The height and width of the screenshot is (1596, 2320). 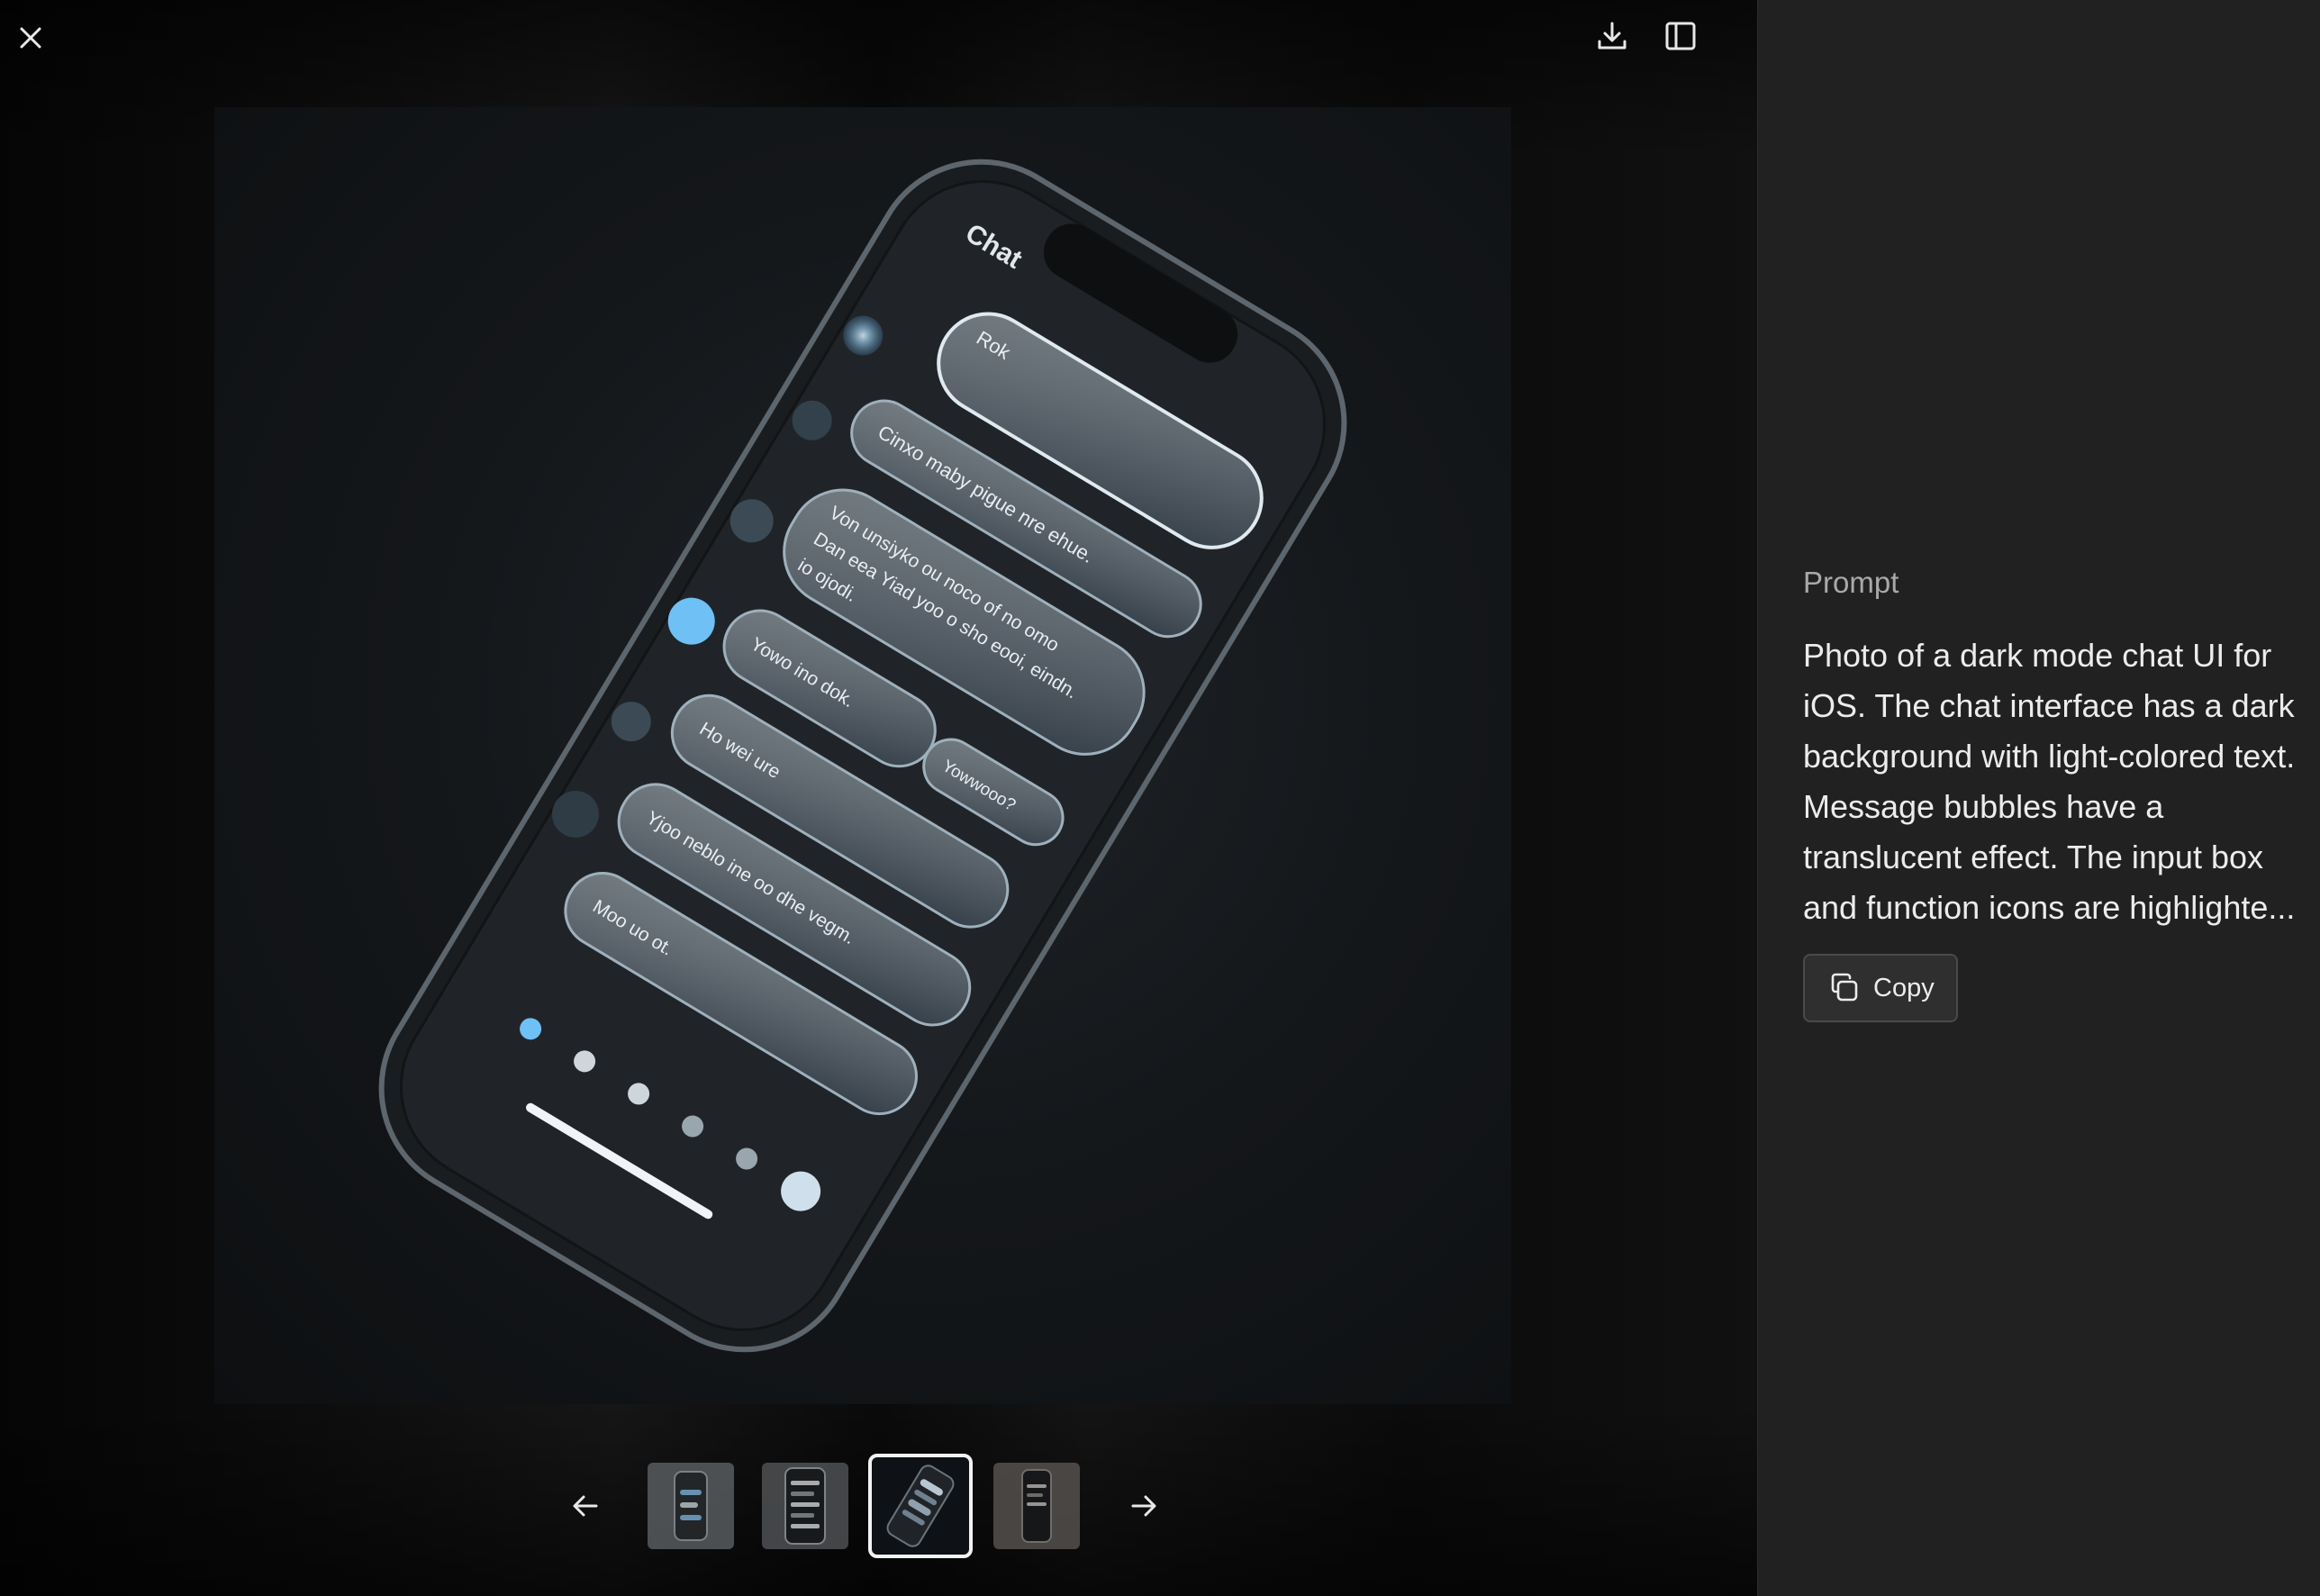 I want to click on arrow-left-icon, so click(x=585, y=1506).